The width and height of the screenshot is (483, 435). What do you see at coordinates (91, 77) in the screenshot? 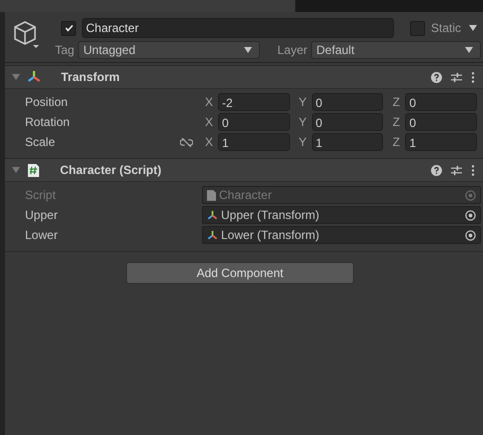
I see `component-title: Transform` at bounding box center [91, 77].